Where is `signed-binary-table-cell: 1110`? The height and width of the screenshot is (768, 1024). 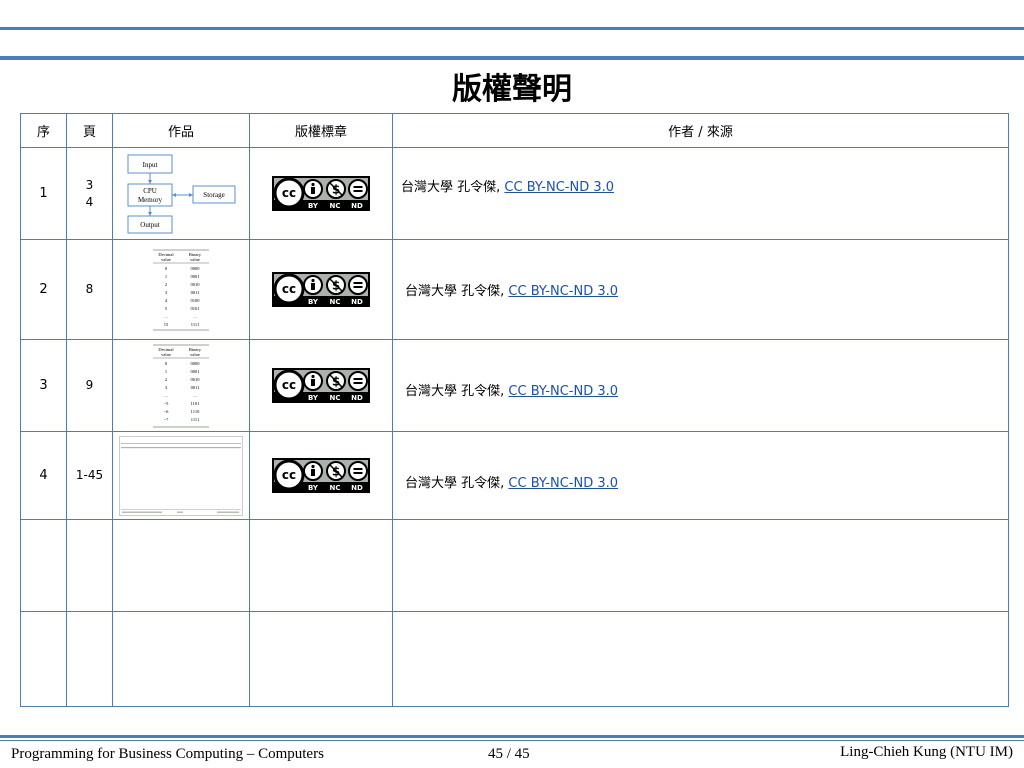 signed-binary-table-cell: 1110 is located at coordinates (195, 411).